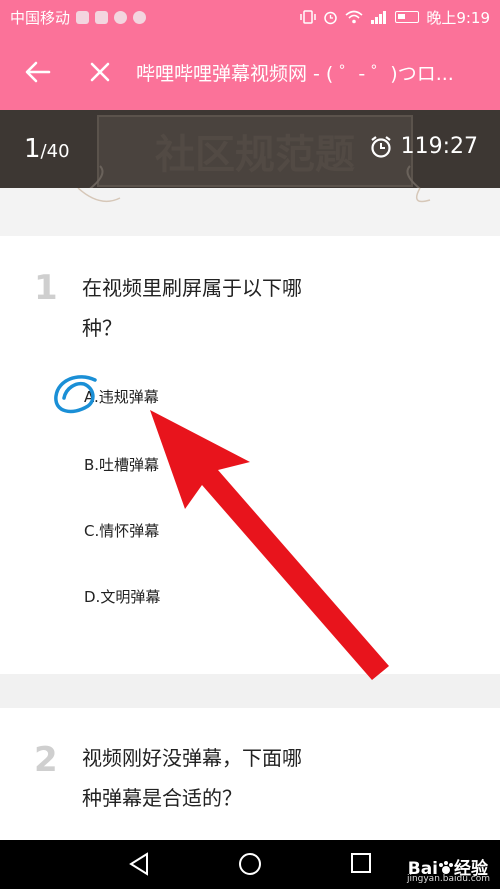  I want to click on option-a: A.违规弹幕, so click(121, 396).